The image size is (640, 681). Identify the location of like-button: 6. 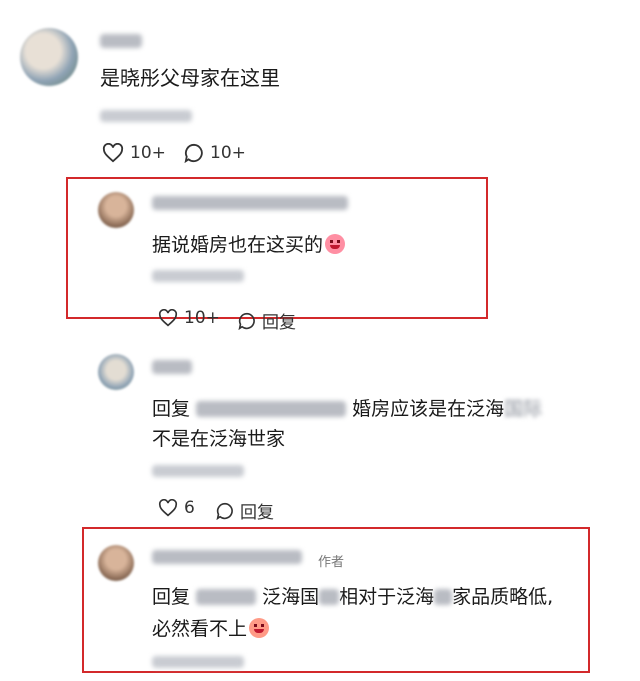
(176, 508).